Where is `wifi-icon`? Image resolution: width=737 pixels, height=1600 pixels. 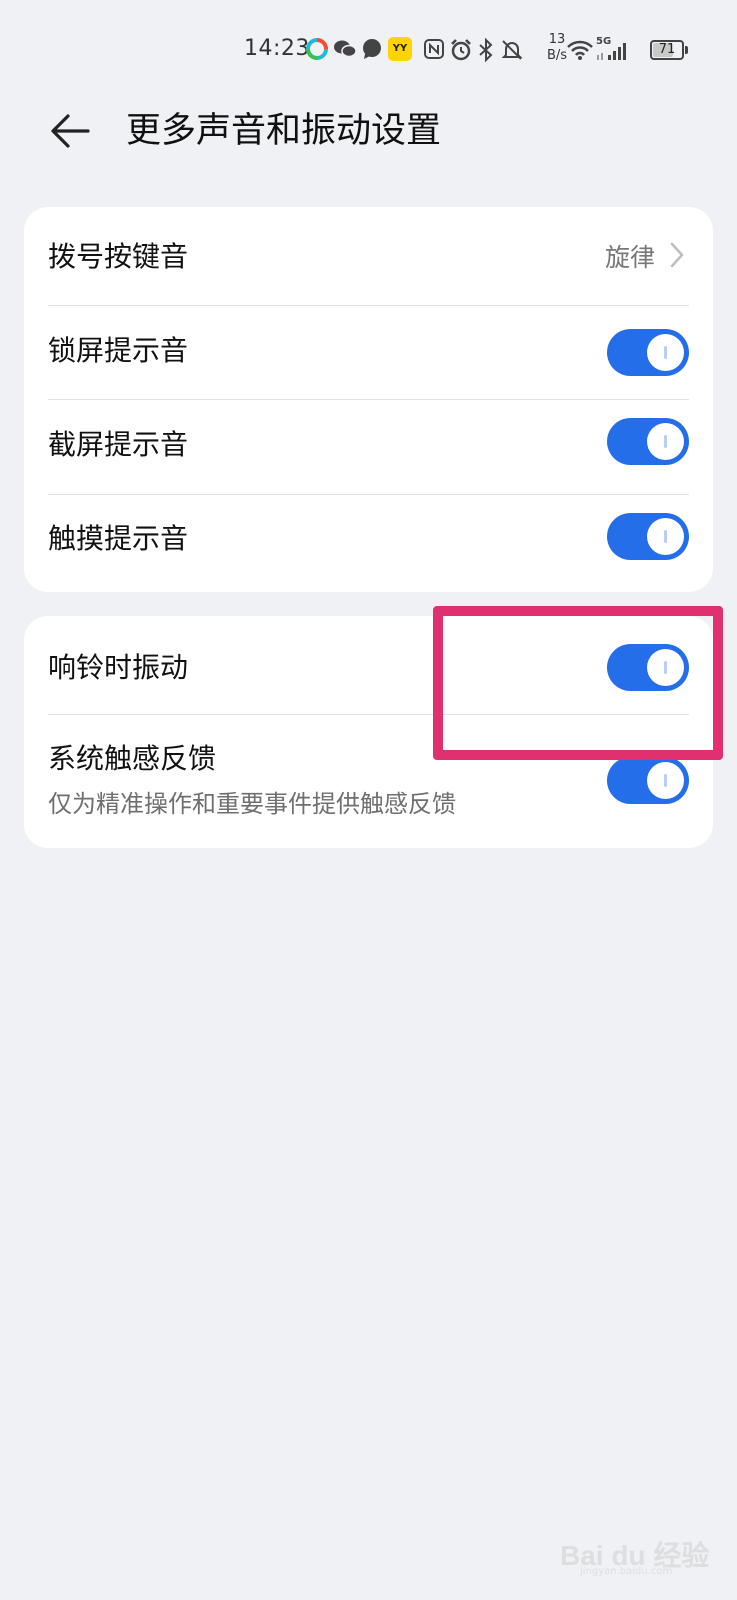
wifi-icon is located at coordinates (580, 50).